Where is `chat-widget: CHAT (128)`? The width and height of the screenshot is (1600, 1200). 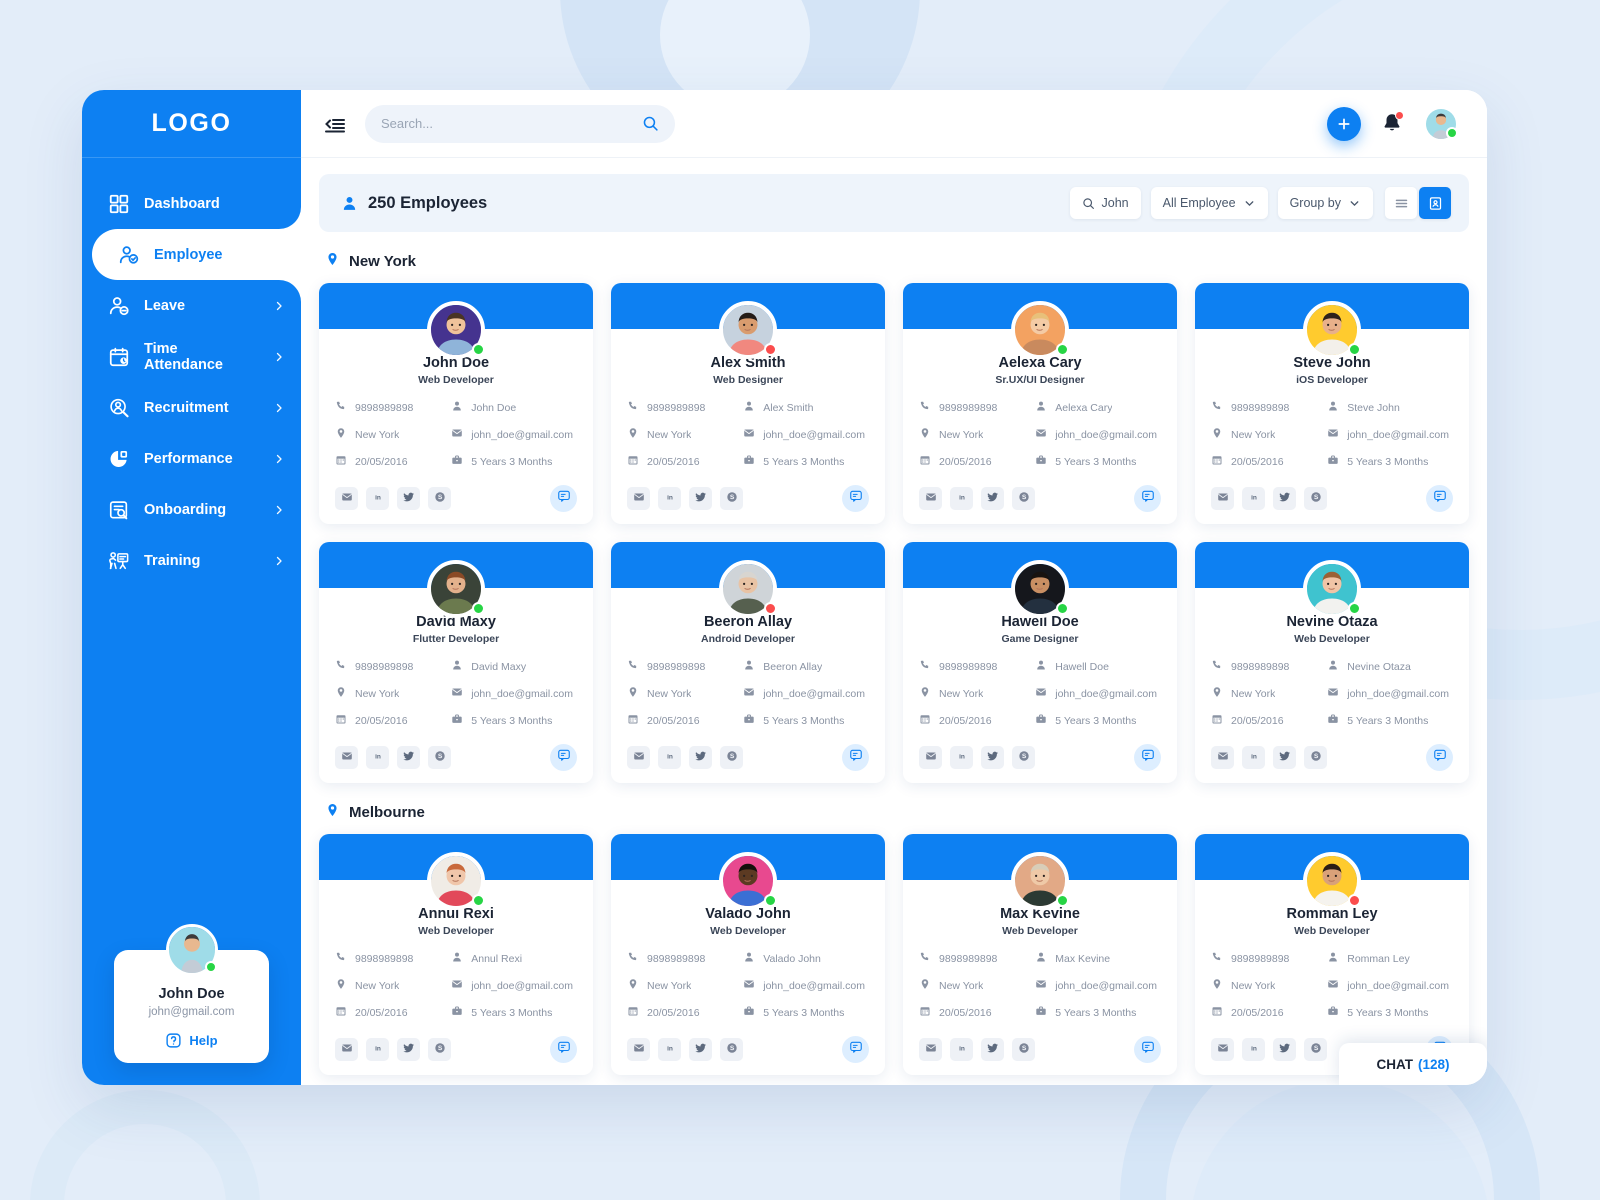
chat-widget: CHAT (128) is located at coordinates (1413, 1064).